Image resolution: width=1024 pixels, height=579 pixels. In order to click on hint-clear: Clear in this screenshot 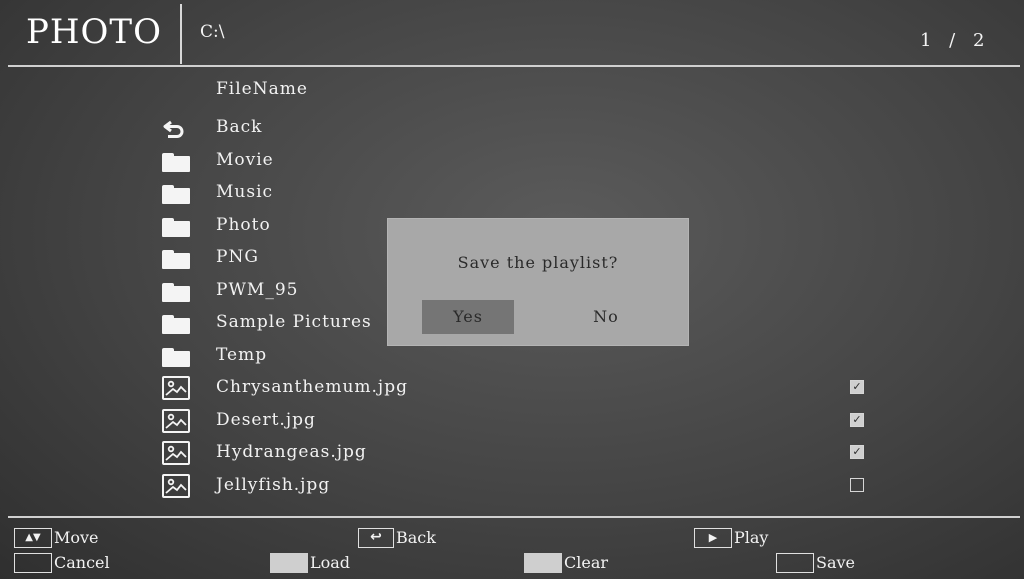, I will do `click(566, 562)`.